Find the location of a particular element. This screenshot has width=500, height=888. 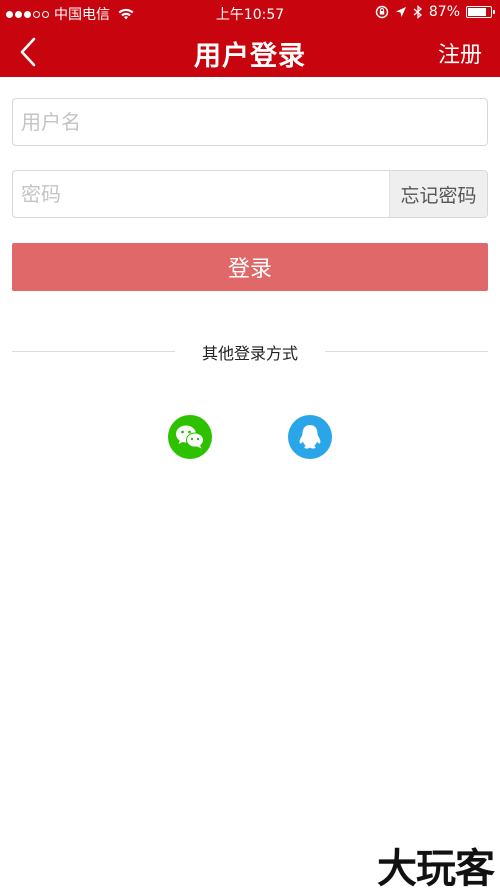

qq-icon is located at coordinates (310, 437).